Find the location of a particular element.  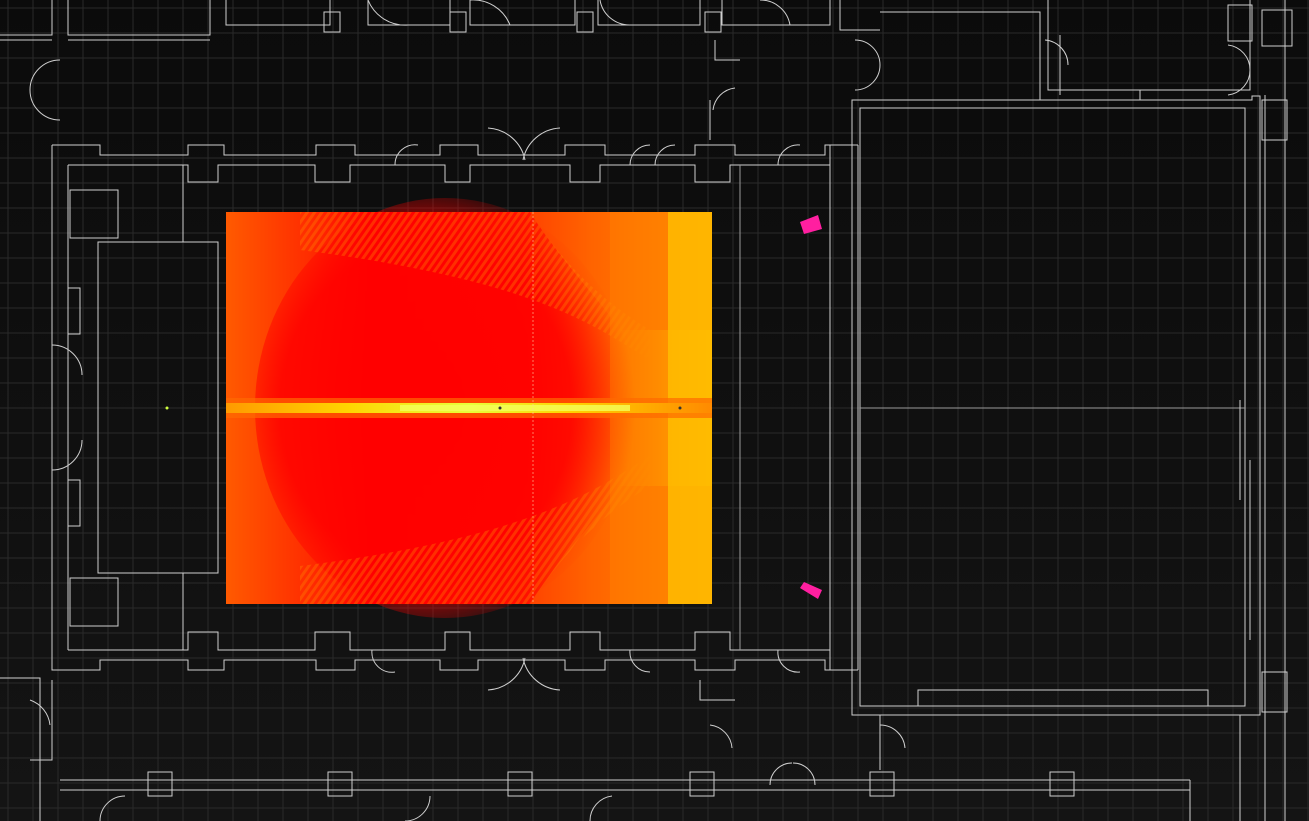

speaker-1-icon is located at coordinates (811, 224).